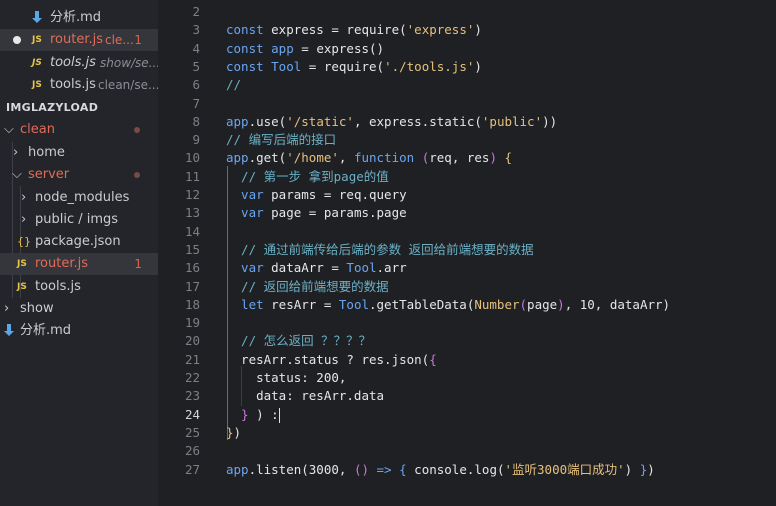  Describe the element at coordinates (299, 341) in the screenshot. I see `code-text: // 怎么返回 ？？？？` at that location.